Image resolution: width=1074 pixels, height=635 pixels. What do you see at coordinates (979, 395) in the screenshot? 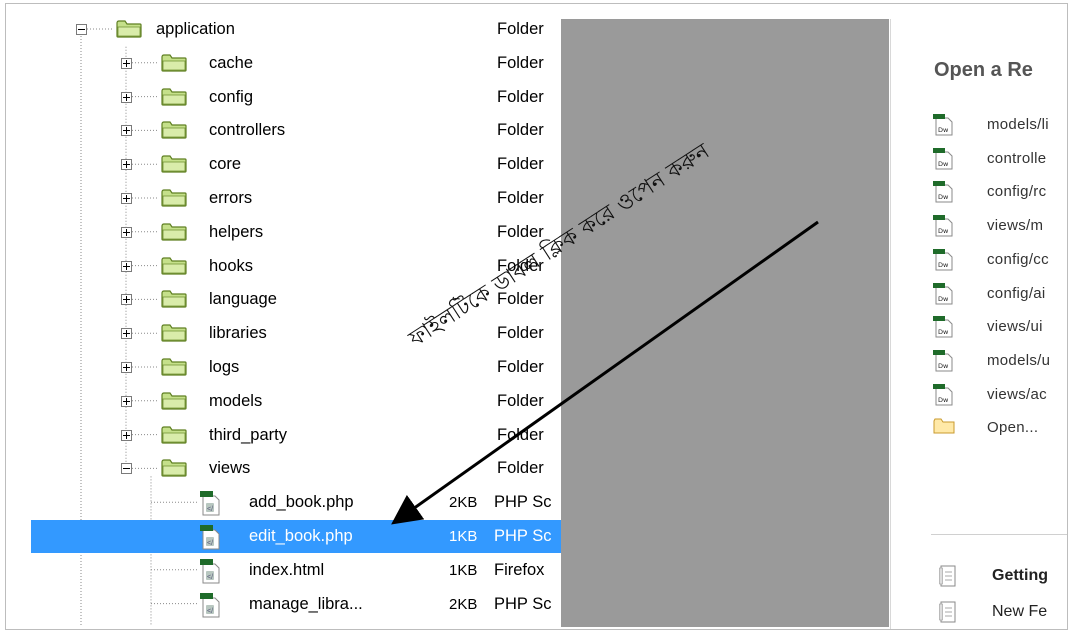
I see `recent-file-item: Dw views/ac` at bounding box center [979, 395].